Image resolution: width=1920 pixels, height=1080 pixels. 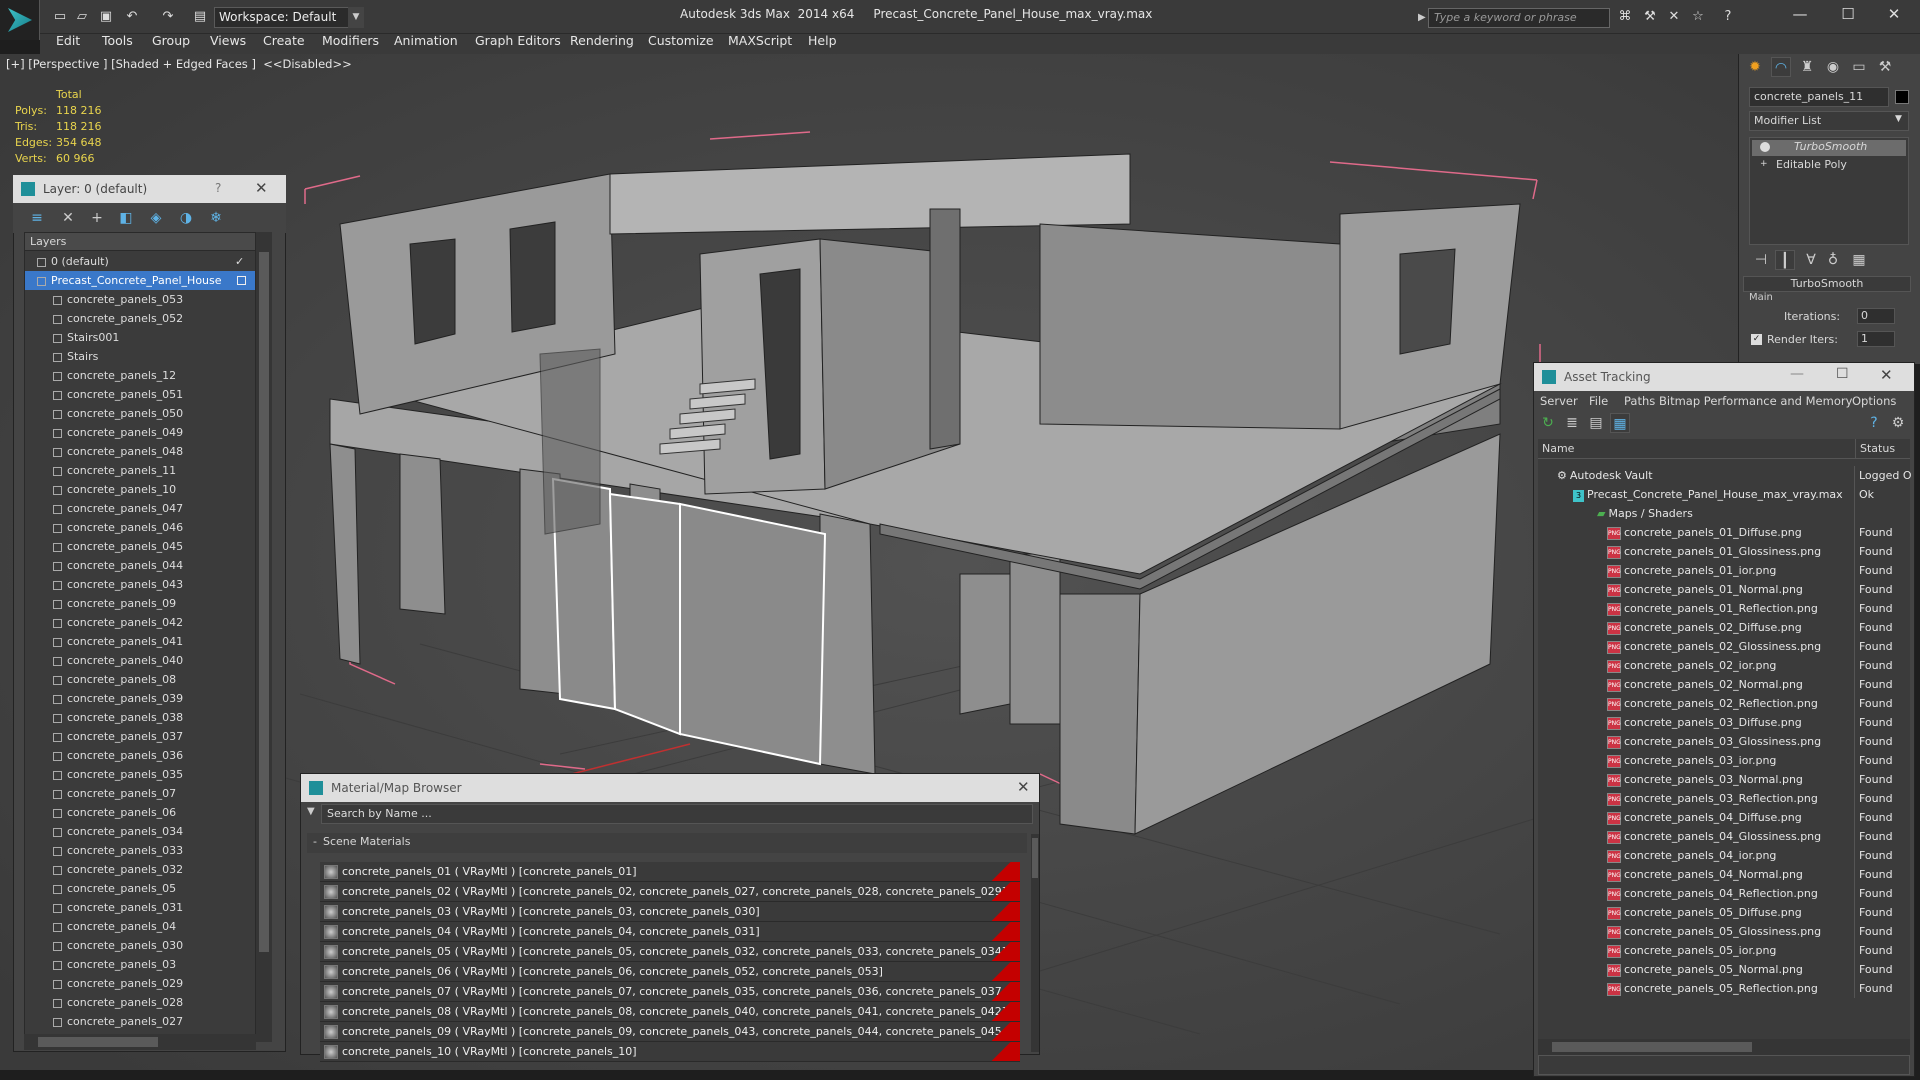 What do you see at coordinates (1724, 874) in the screenshot?
I see `asset-row: PNG concrete_panels_04_Normal.png Found` at bounding box center [1724, 874].